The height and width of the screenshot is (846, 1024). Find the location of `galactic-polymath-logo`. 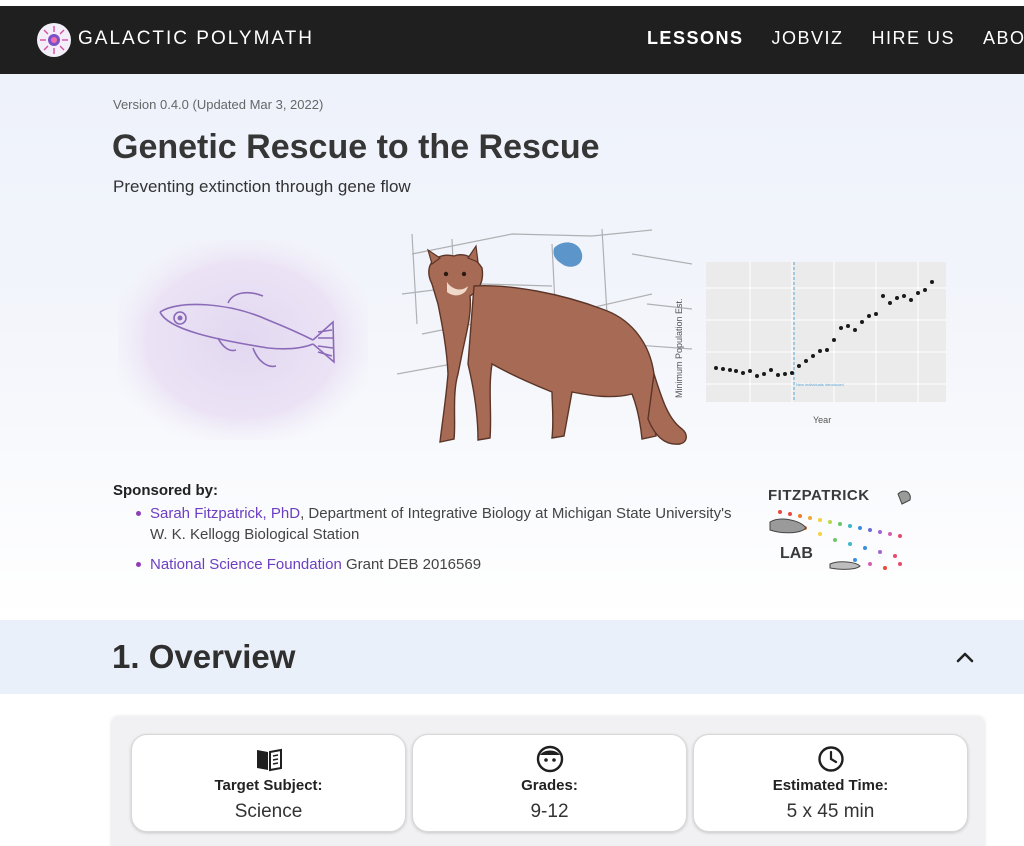

galactic-polymath-logo is located at coordinates (54, 40).